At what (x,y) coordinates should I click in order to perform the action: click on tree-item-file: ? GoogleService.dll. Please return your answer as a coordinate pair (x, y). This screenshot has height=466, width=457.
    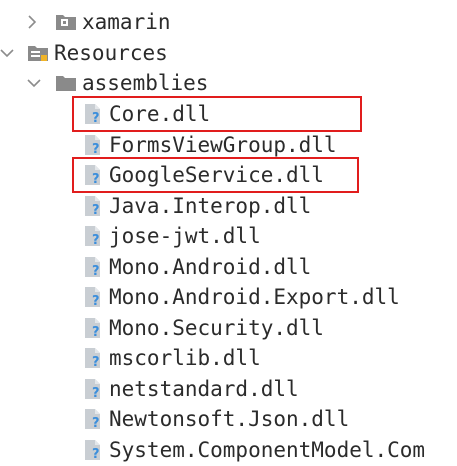
    Looking at the image, I should click on (228, 175).